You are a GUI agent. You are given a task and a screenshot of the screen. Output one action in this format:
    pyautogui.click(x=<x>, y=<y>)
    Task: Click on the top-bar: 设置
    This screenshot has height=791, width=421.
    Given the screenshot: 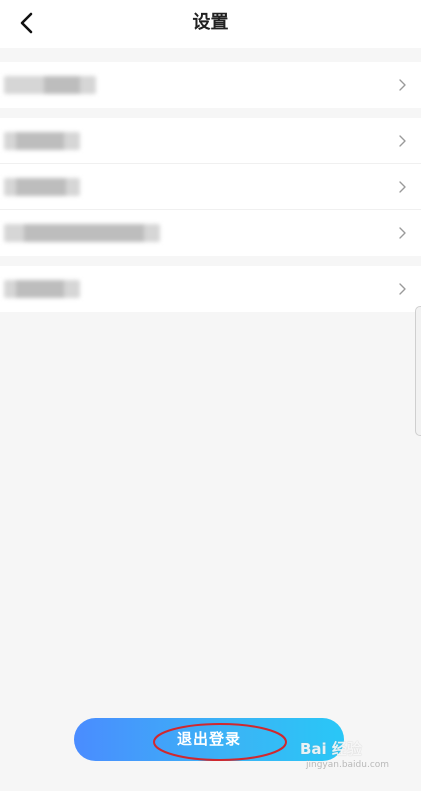 What is the action you would take?
    pyautogui.click(x=210, y=24)
    